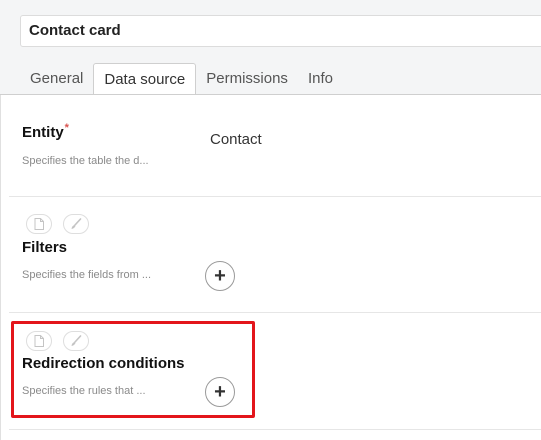 The height and width of the screenshot is (440, 541). I want to click on tab-data-source: Data source, so click(145, 79).